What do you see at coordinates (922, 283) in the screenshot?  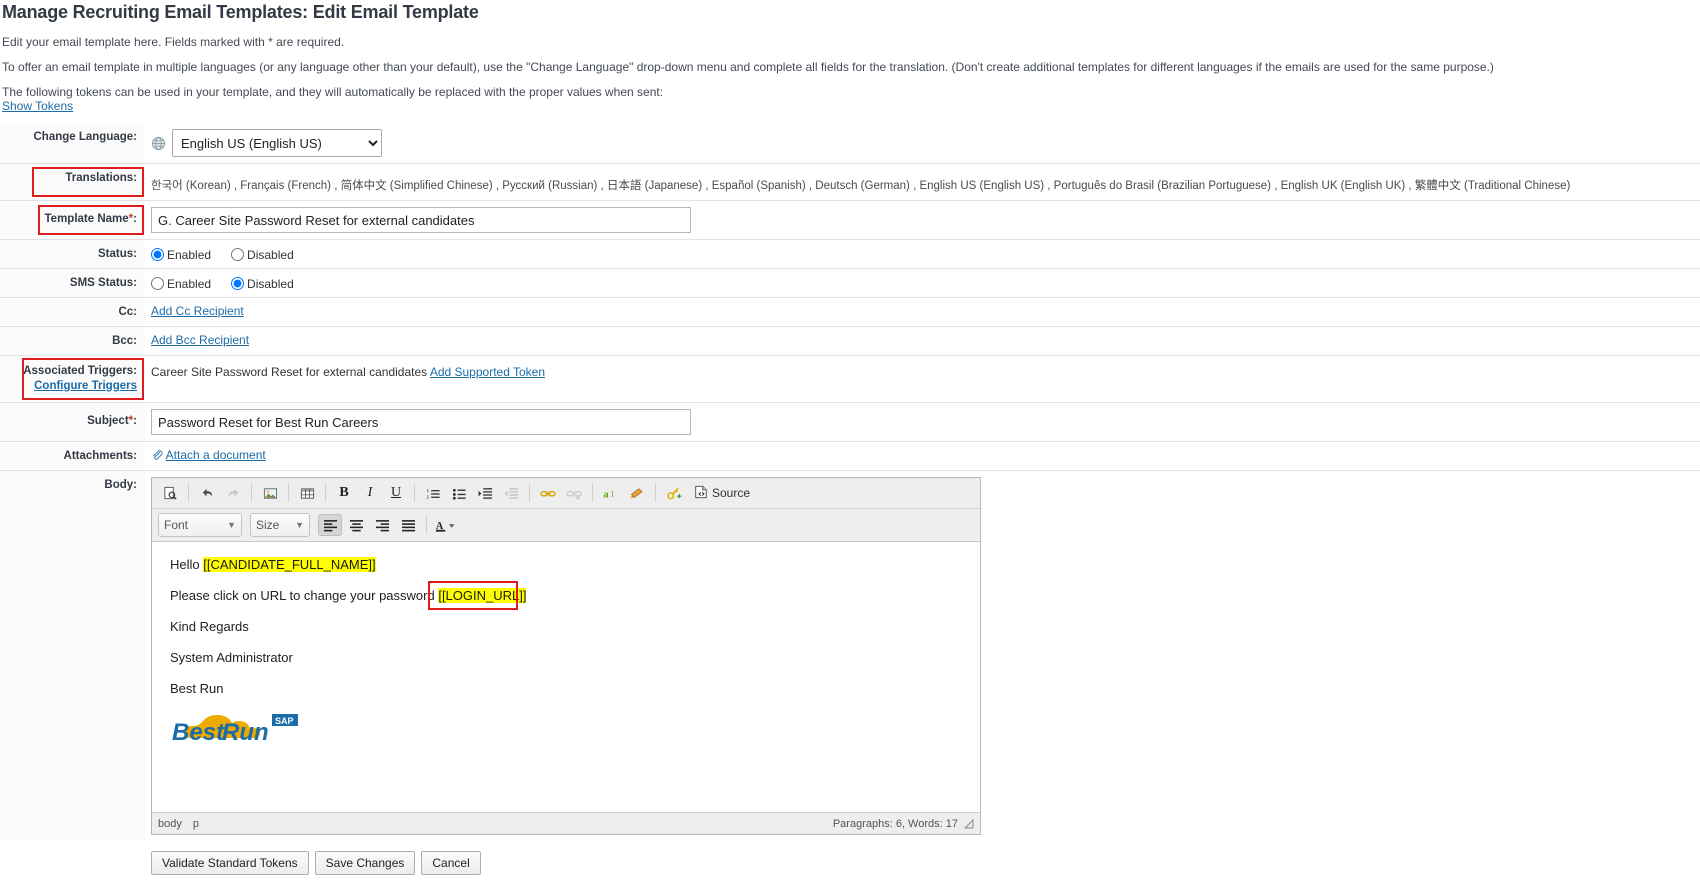 I see `cell-sms-status: Enabled Disabled` at bounding box center [922, 283].